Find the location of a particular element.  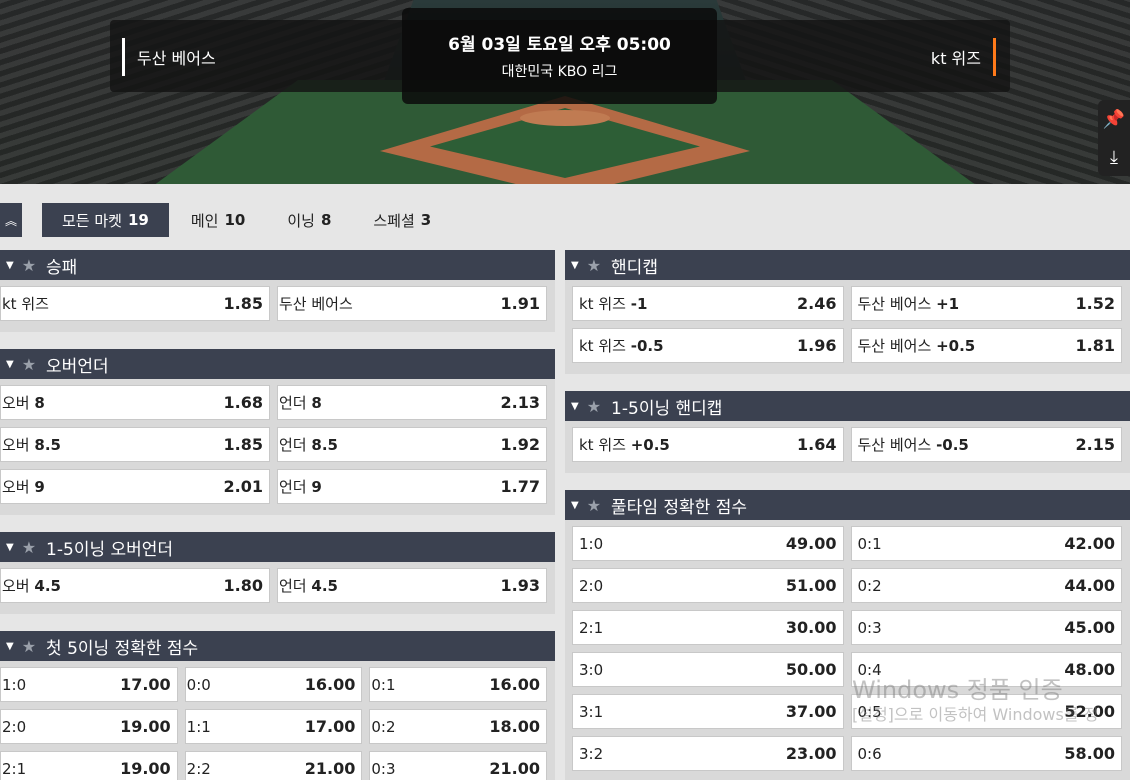

odds-row: 2:1 19.00 2:2 21.00 0:3 21.00 is located at coordinates (274, 765).